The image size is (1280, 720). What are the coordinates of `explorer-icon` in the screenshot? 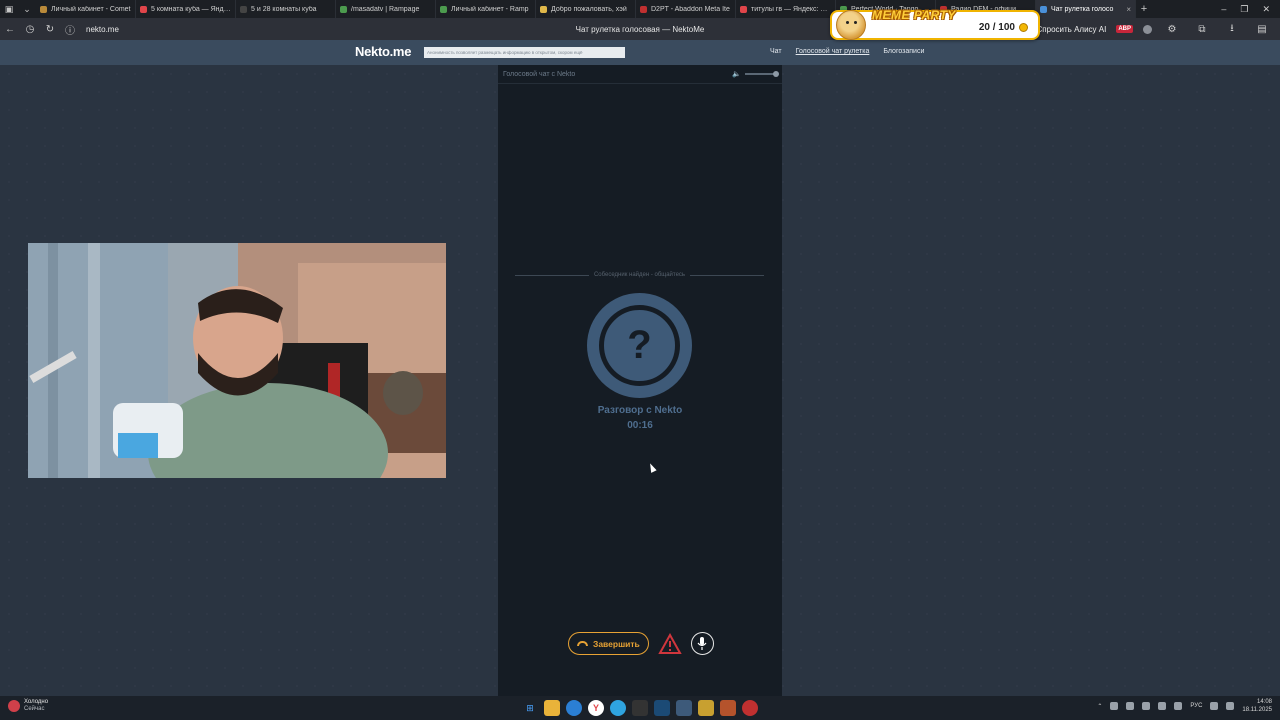 It's located at (552, 708).